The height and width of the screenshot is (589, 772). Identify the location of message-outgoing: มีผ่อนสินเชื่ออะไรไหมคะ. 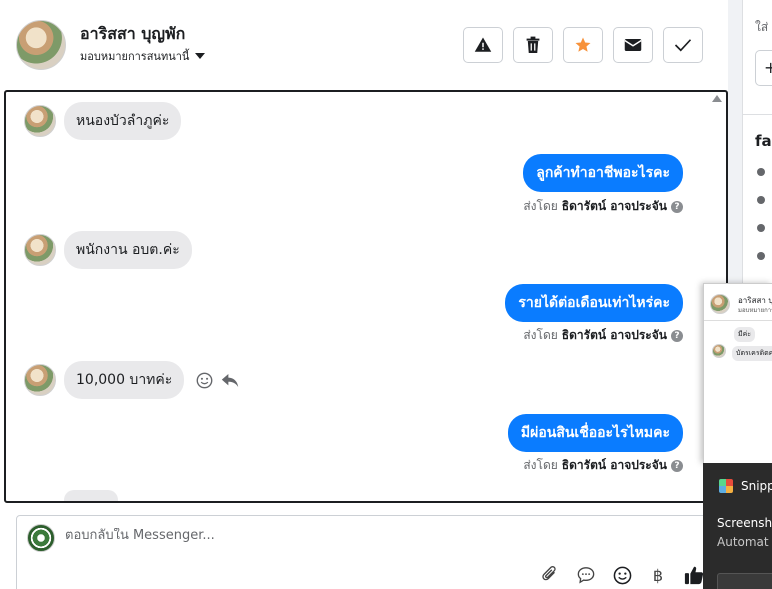
(595, 433).